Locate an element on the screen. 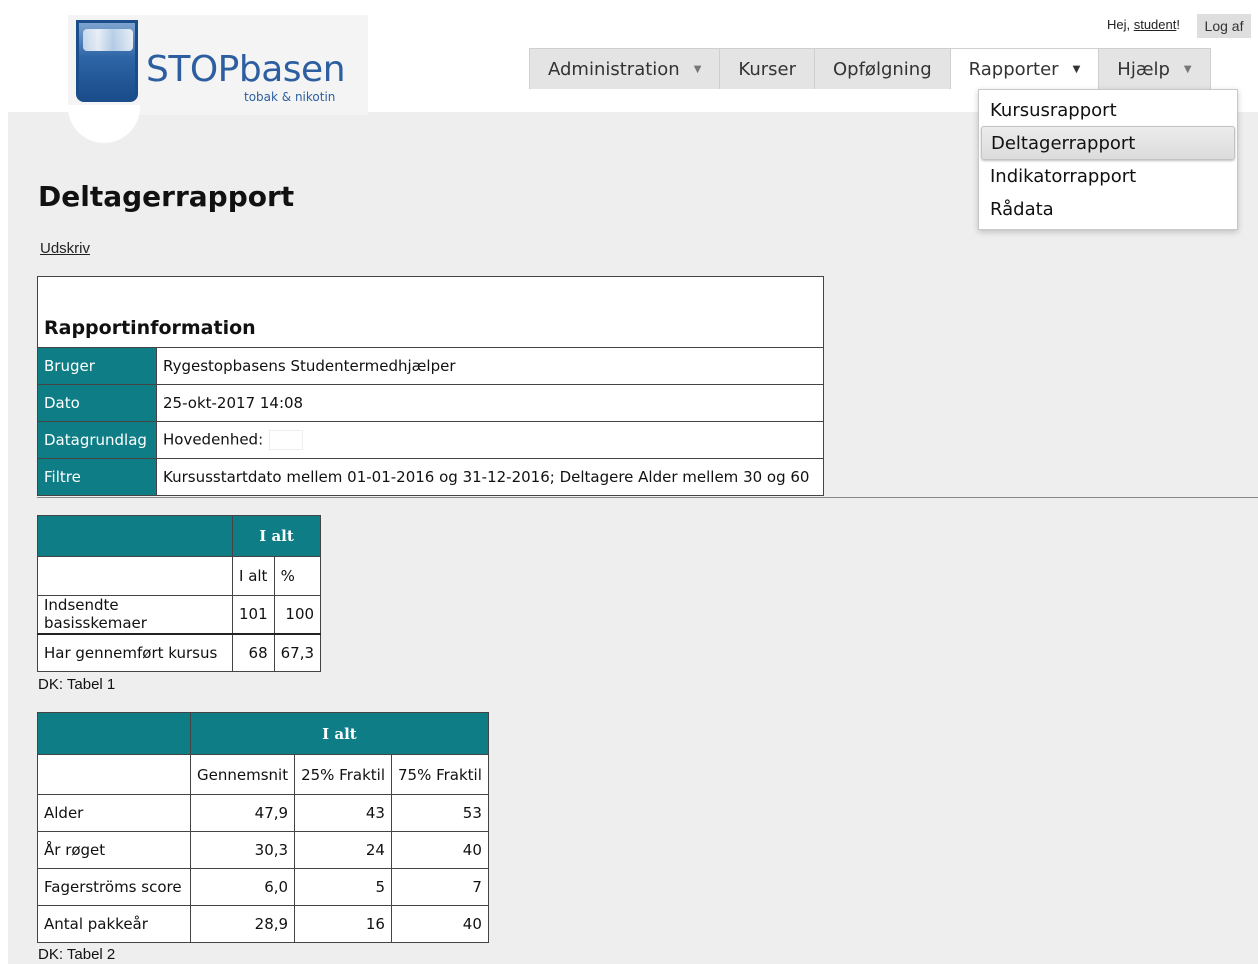 The width and height of the screenshot is (1258, 964). menu-item-radata: Rådata is located at coordinates (1108, 210).